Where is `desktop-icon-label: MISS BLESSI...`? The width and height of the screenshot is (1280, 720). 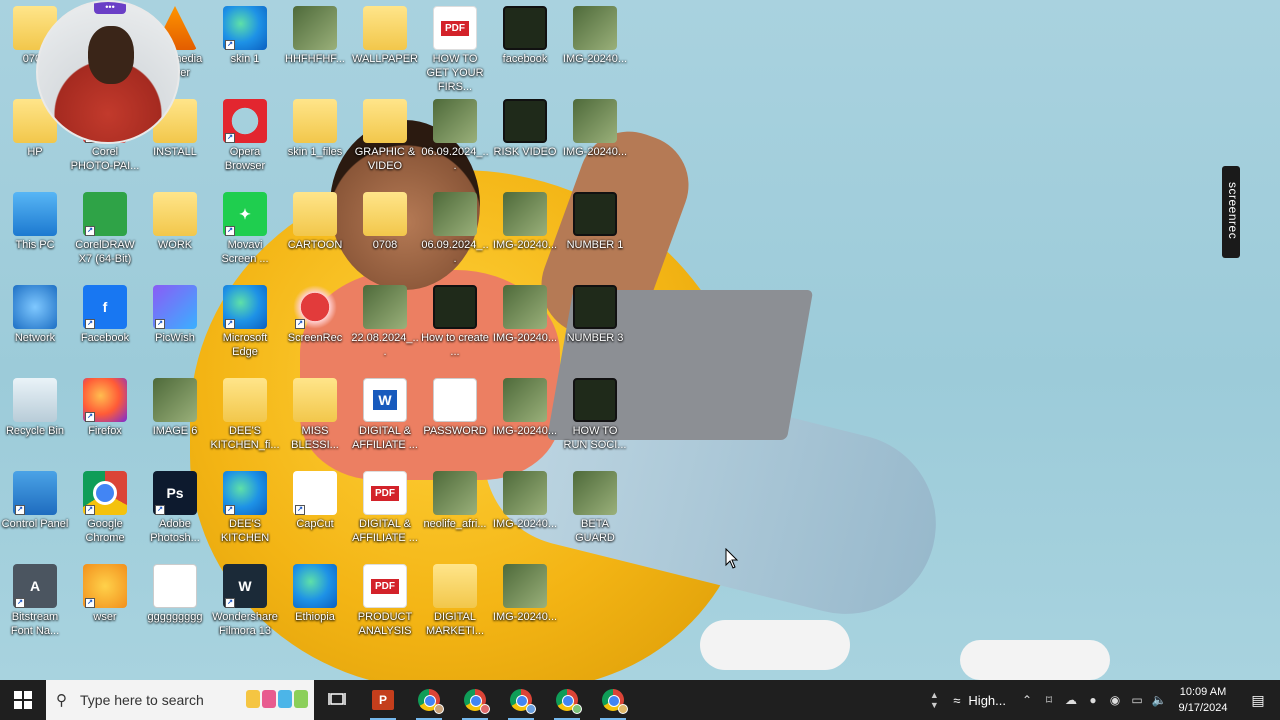 desktop-icon-label: MISS BLESSI... is located at coordinates (315, 438).